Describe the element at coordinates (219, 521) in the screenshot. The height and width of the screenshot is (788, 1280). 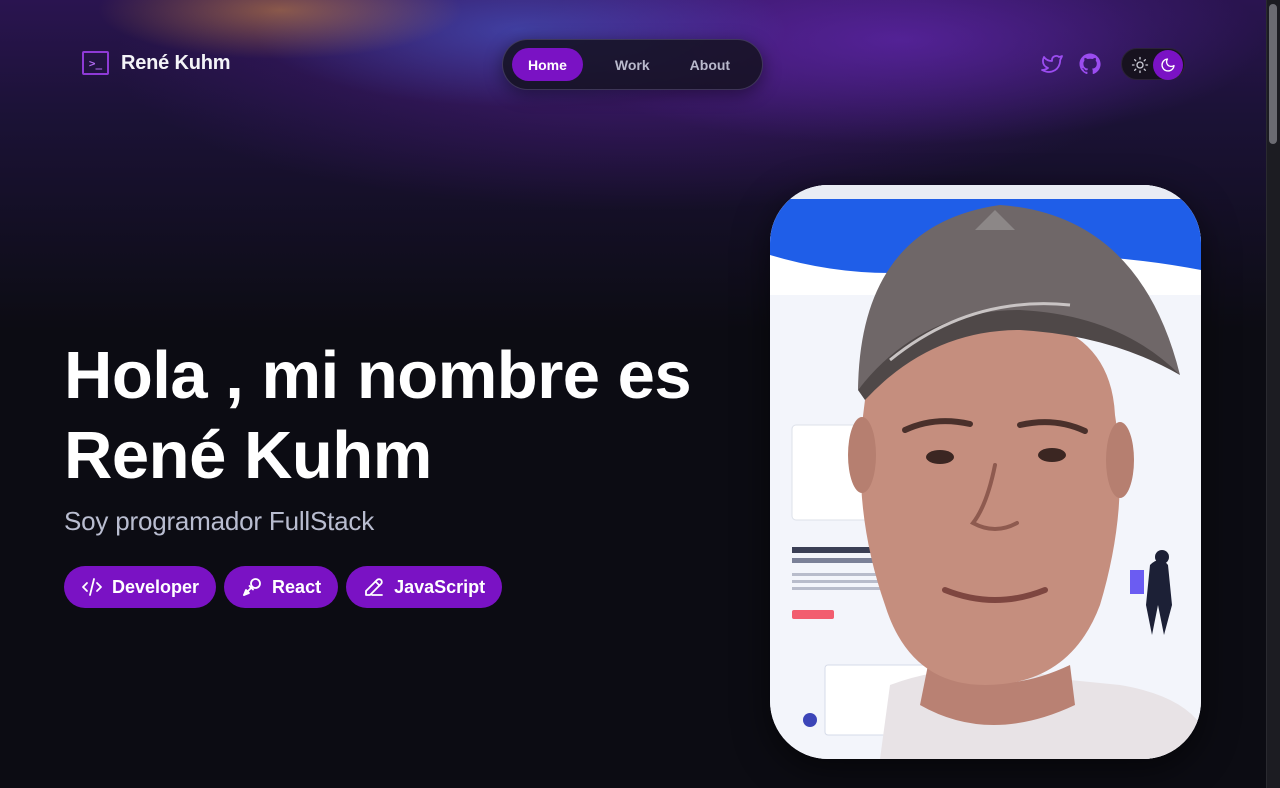
I see `hero-subtitle: Soy programador FullStack` at that location.